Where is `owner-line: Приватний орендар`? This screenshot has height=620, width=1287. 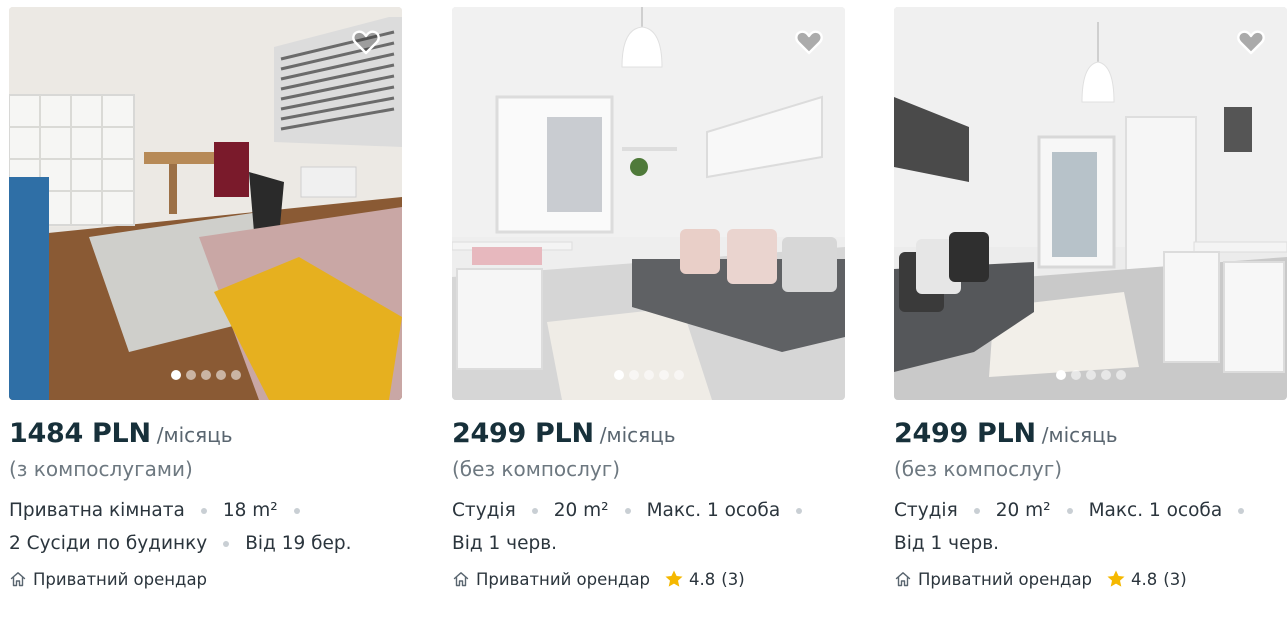 owner-line: Приватний орендар is located at coordinates (205, 579).